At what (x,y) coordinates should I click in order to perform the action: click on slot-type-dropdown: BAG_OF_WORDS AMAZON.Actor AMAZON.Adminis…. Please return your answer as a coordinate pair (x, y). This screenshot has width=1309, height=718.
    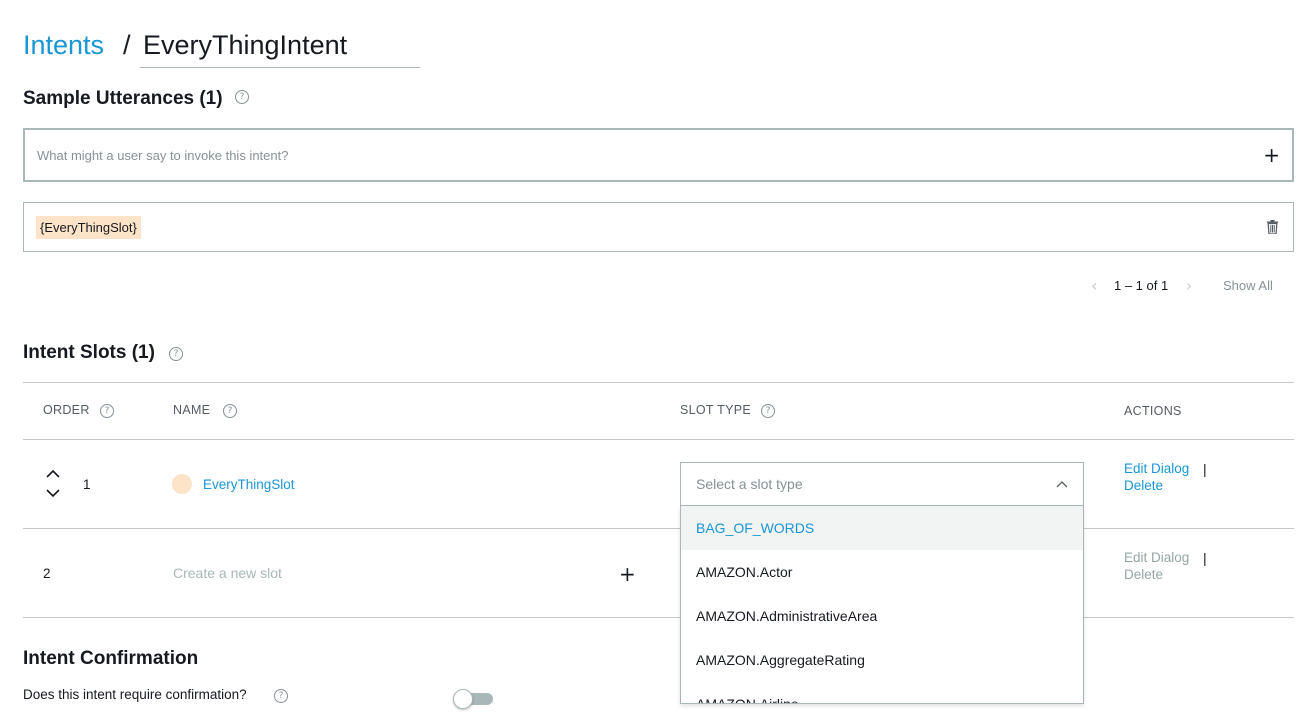
    Looking at the image, I should click on (882, 605).